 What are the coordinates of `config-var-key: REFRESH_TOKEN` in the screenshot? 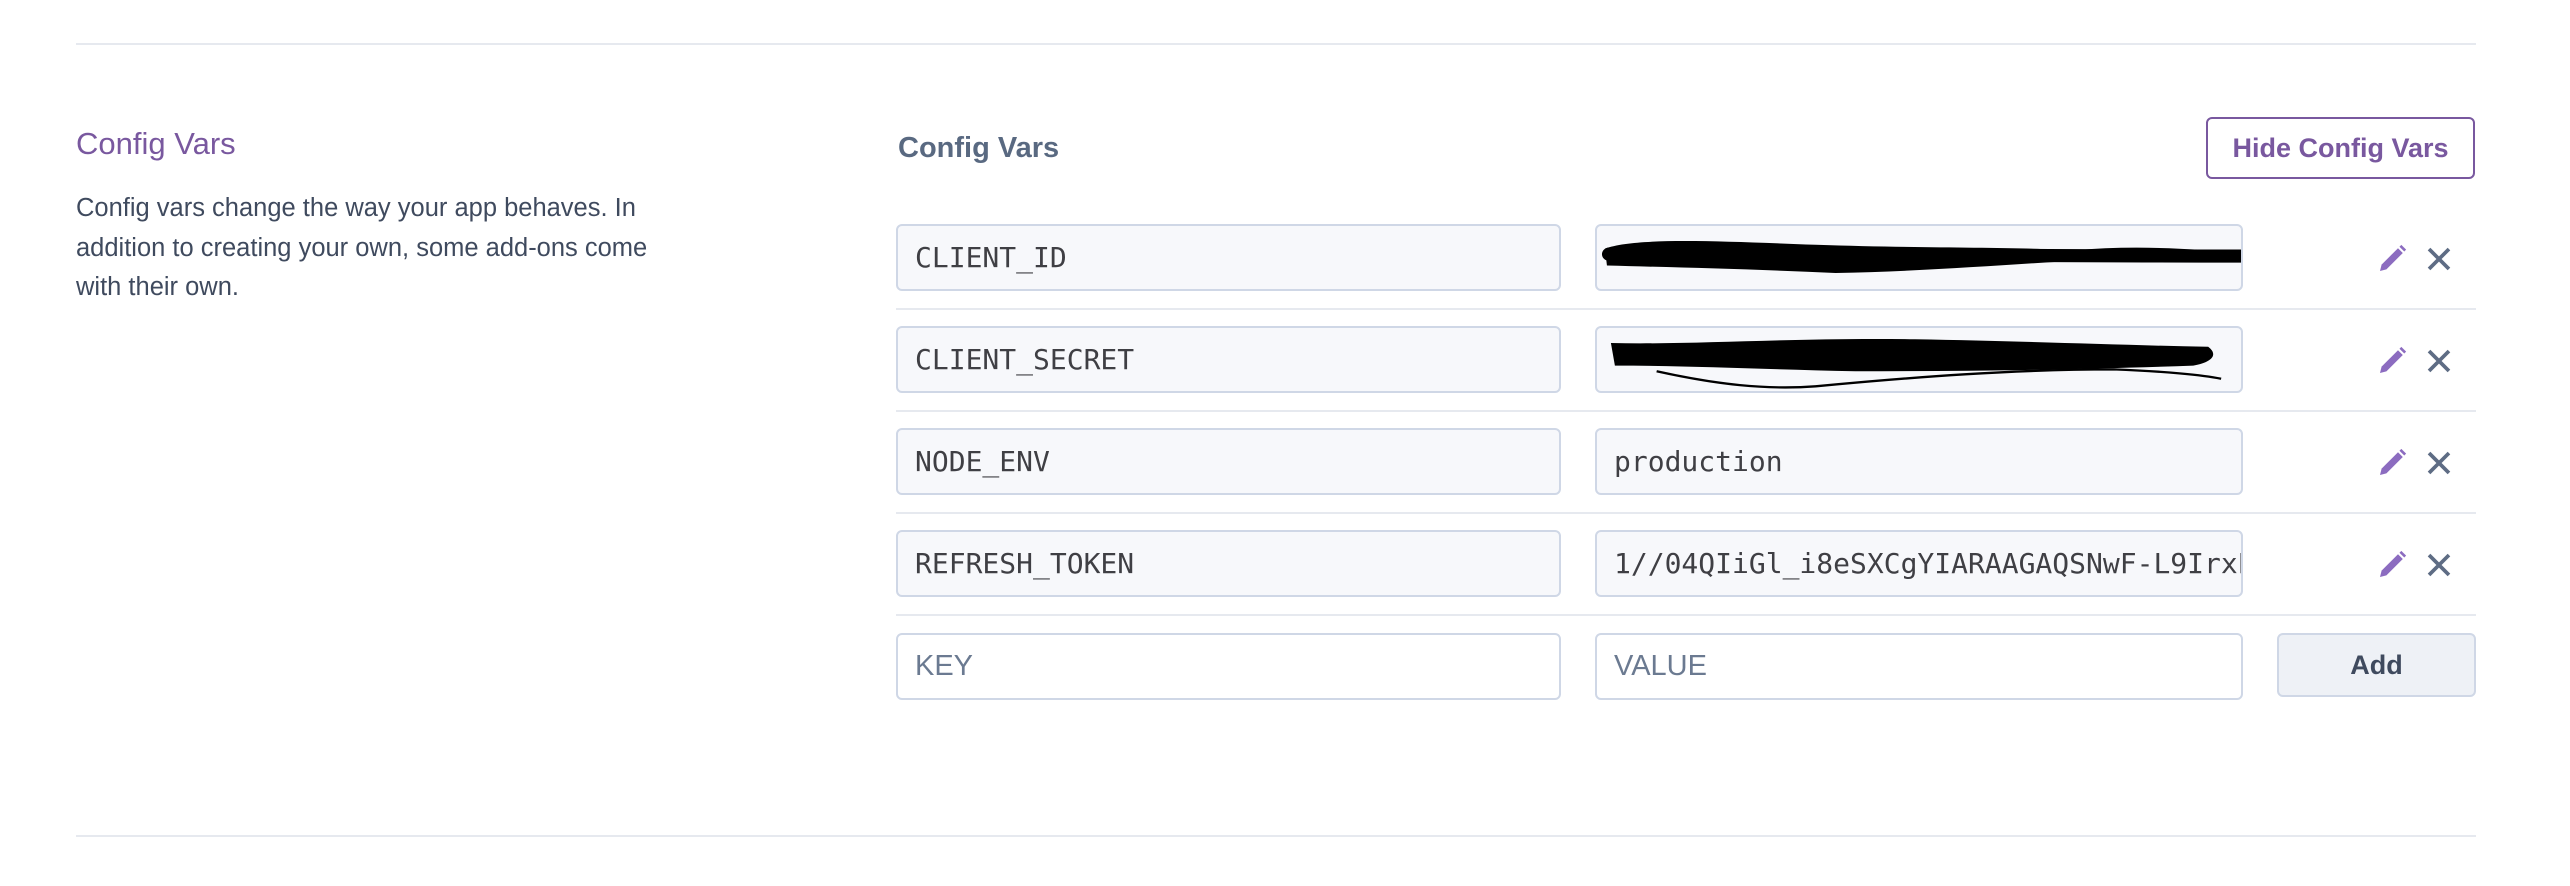 It's located at (1025, 563).